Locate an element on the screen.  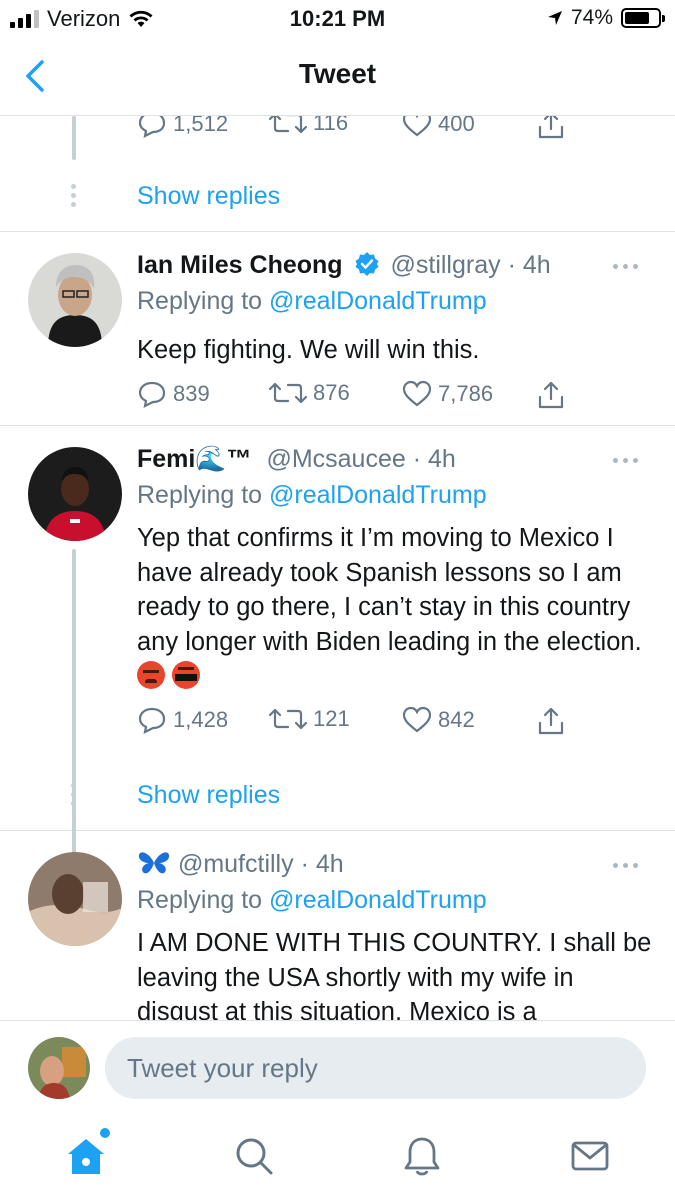
tweet-header: @mufctilly · 4h is located at coordinates (240, 864).